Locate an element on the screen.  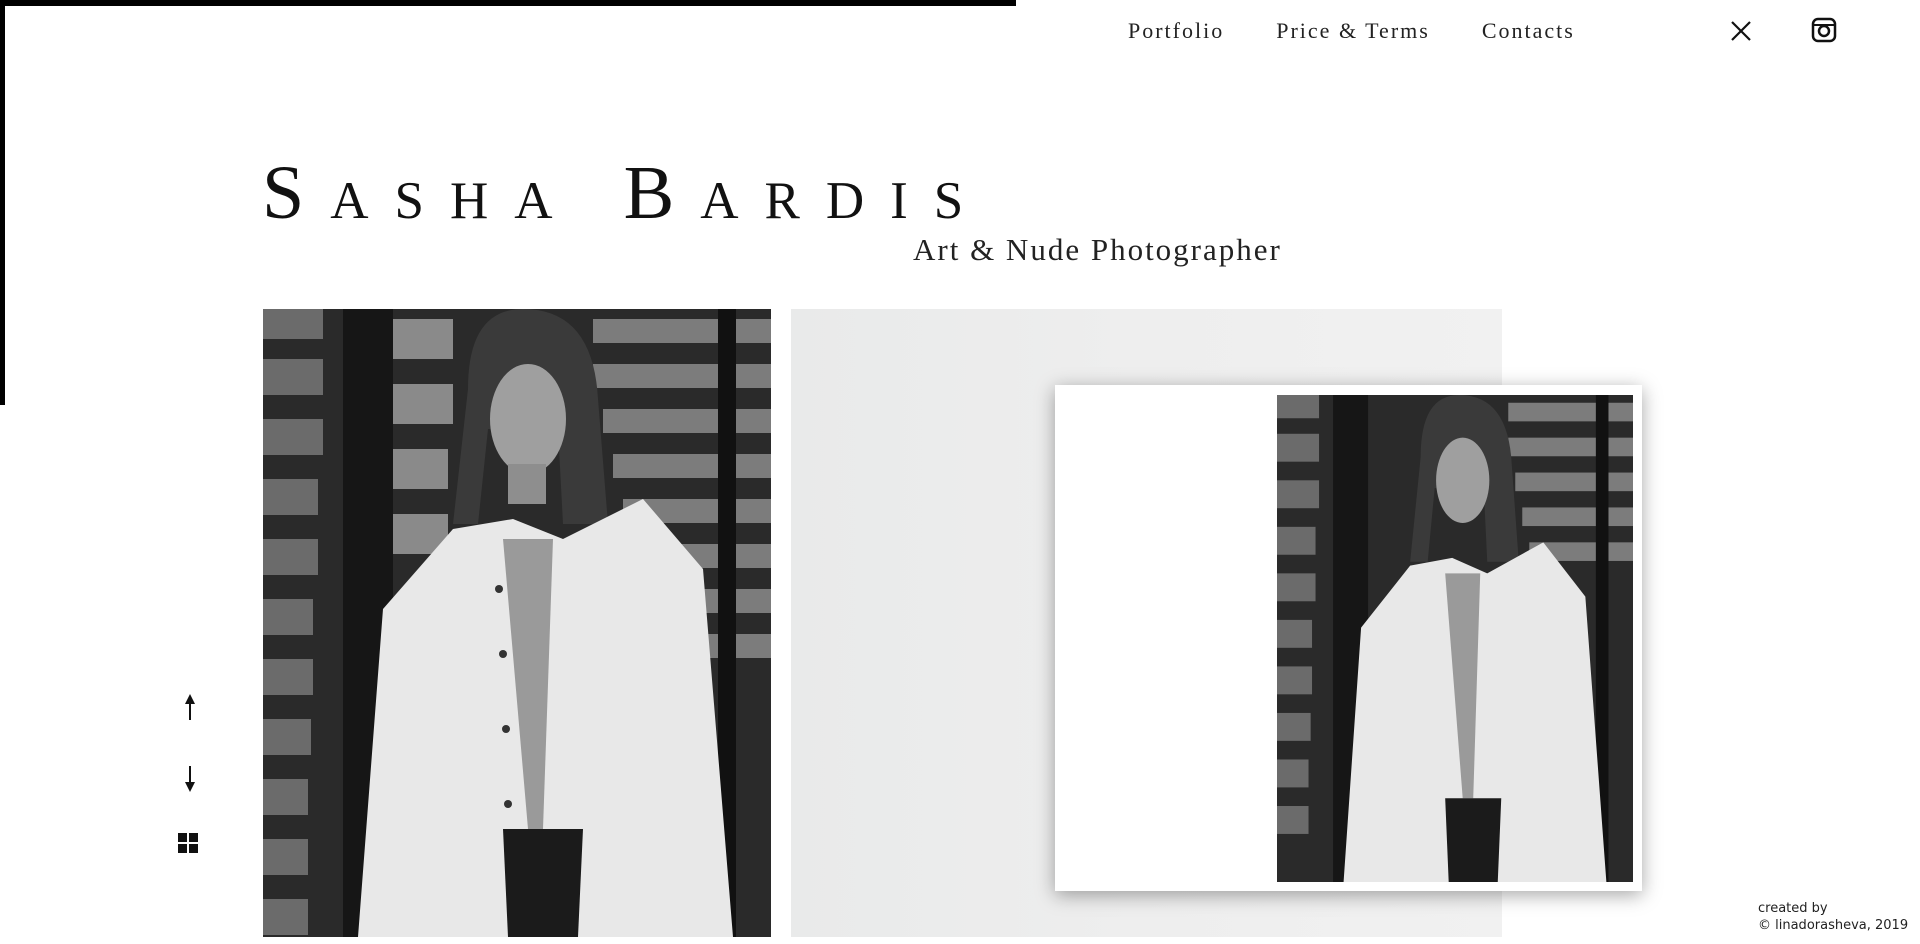
footer-credits: created by © linadorasheva, 2019 is located at coordinates (1833, 917).